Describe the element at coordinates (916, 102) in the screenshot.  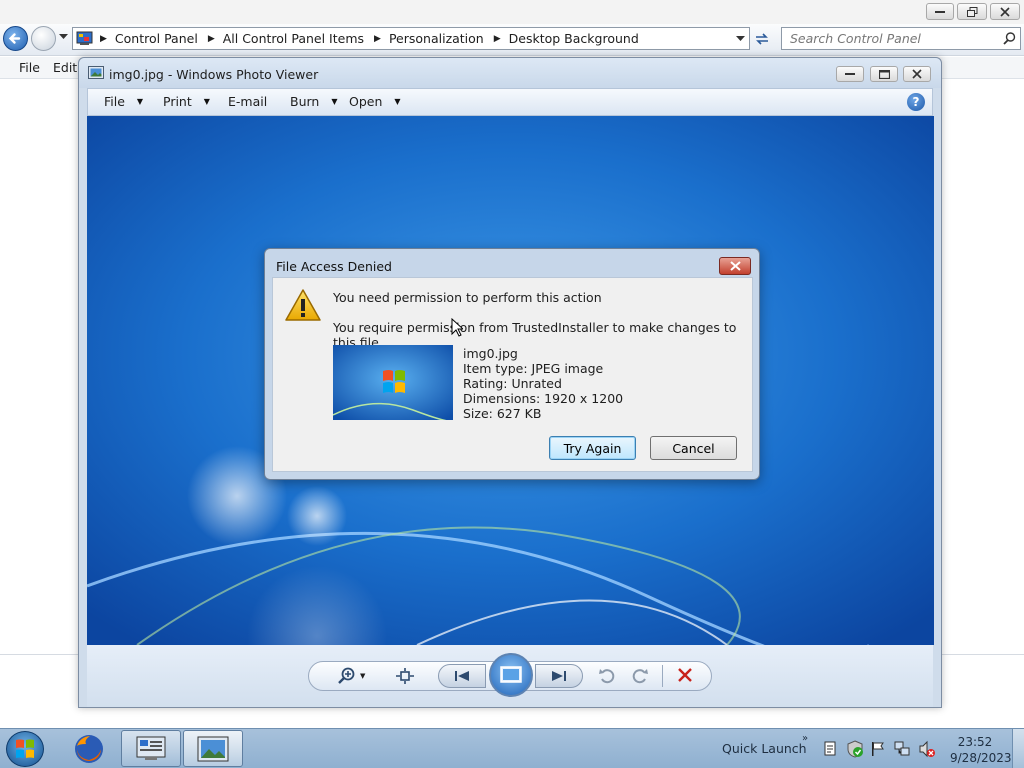
I see `help-icon: ?` at that location.